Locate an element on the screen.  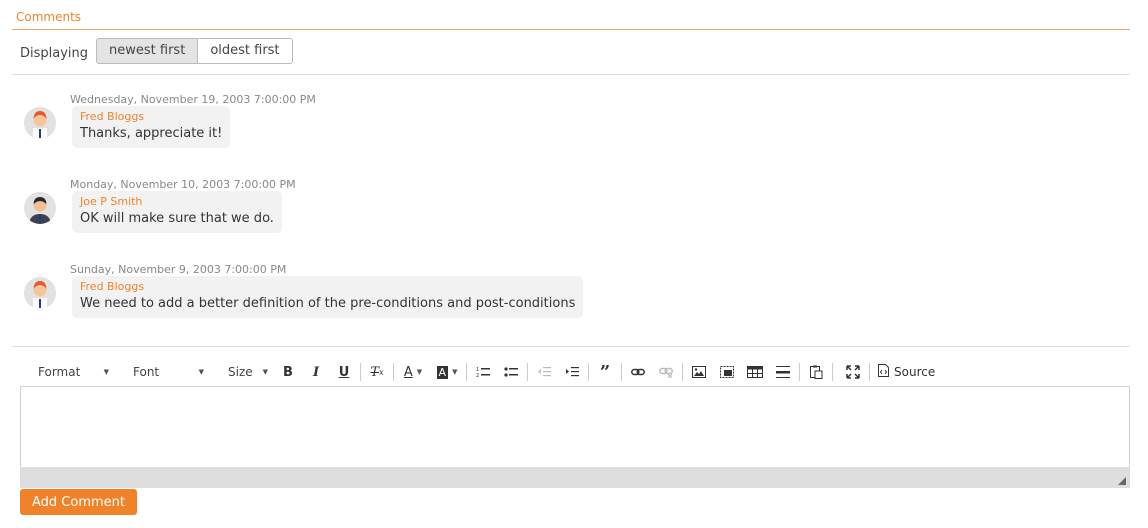
italic-icon: I is located at coordinates (316, 372).